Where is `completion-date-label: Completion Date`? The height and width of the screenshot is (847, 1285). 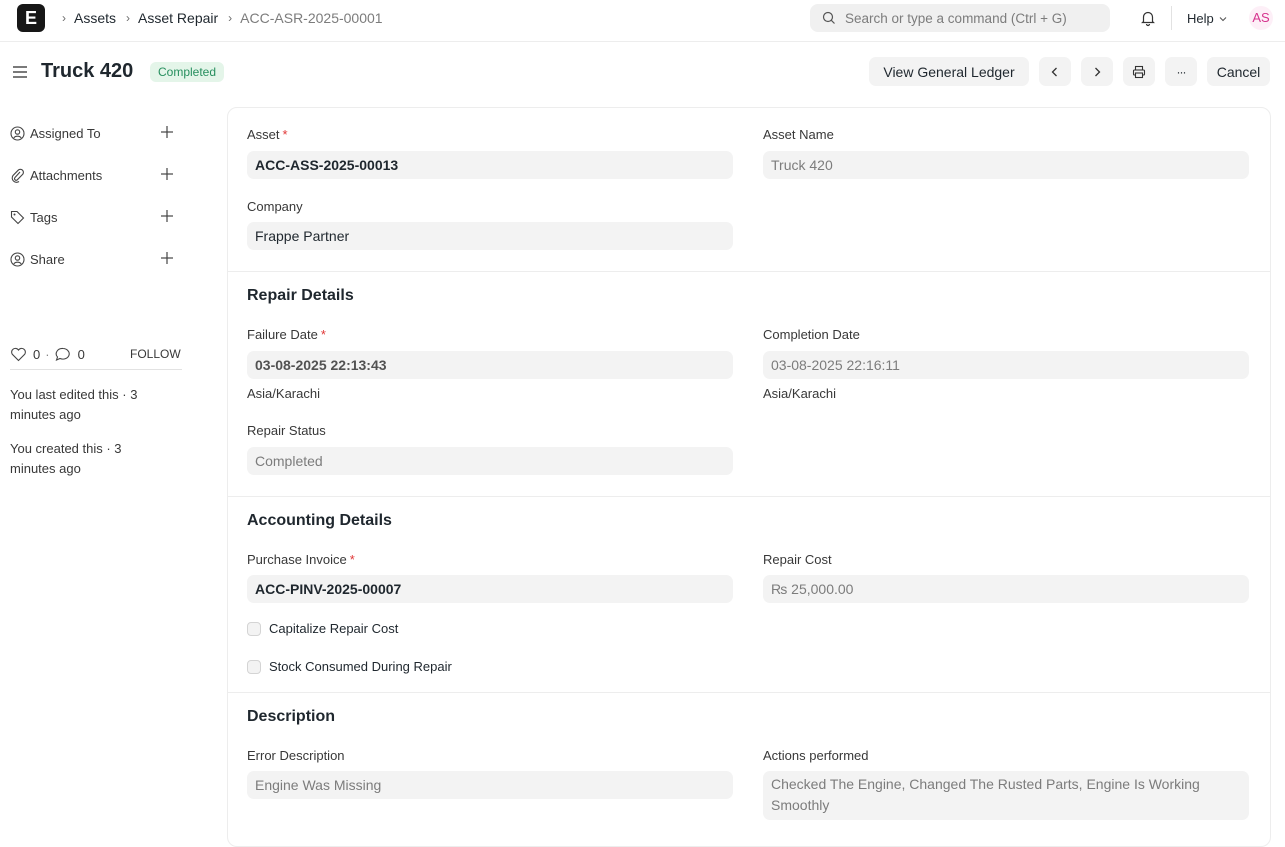 completion-date-label: Completion Date is located at coordinates (811, 334).